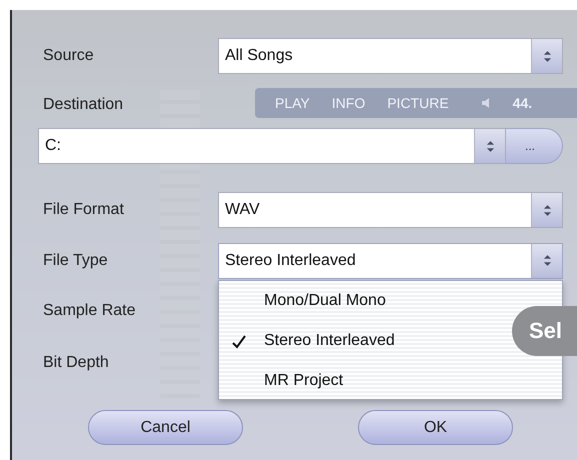  What do you see at coordinates (418, 103) in the screenshot?
I see `background-tab-label: PICTURE` at bounding box center [418, 103].